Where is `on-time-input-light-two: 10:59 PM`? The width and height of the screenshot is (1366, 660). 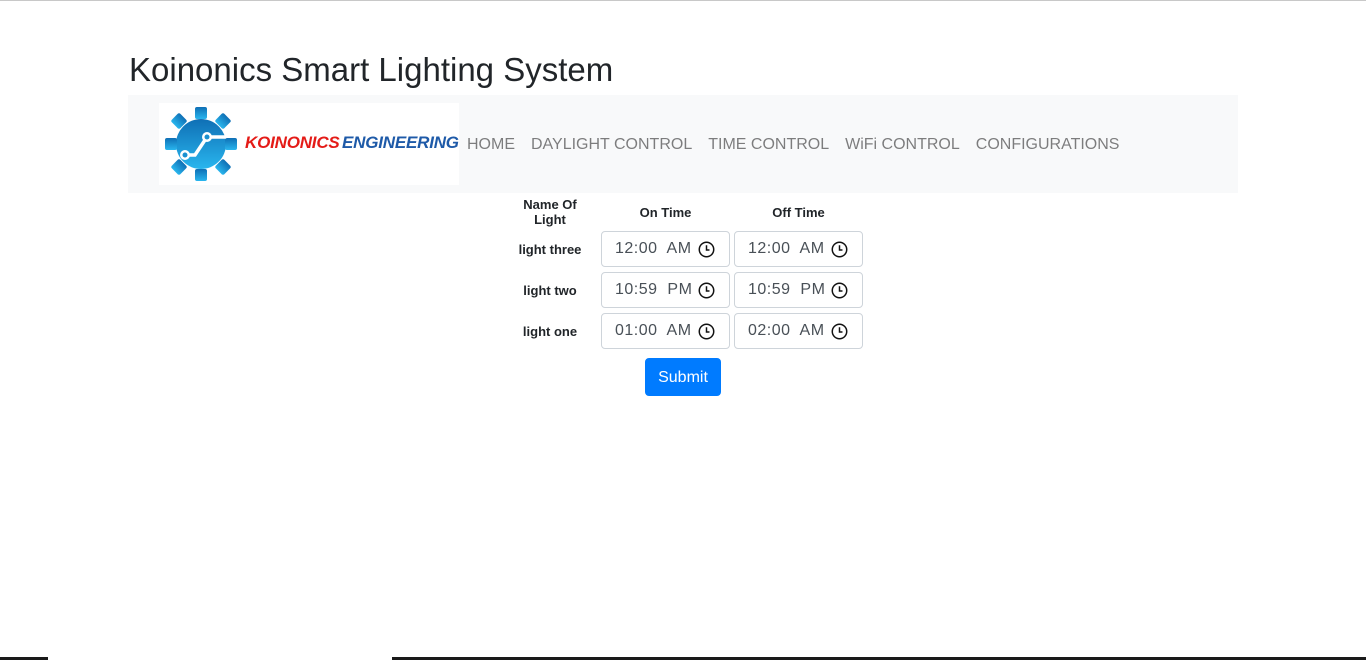
on-time-input-light-two: 10:59 PM is located at coordinates (665, 290).